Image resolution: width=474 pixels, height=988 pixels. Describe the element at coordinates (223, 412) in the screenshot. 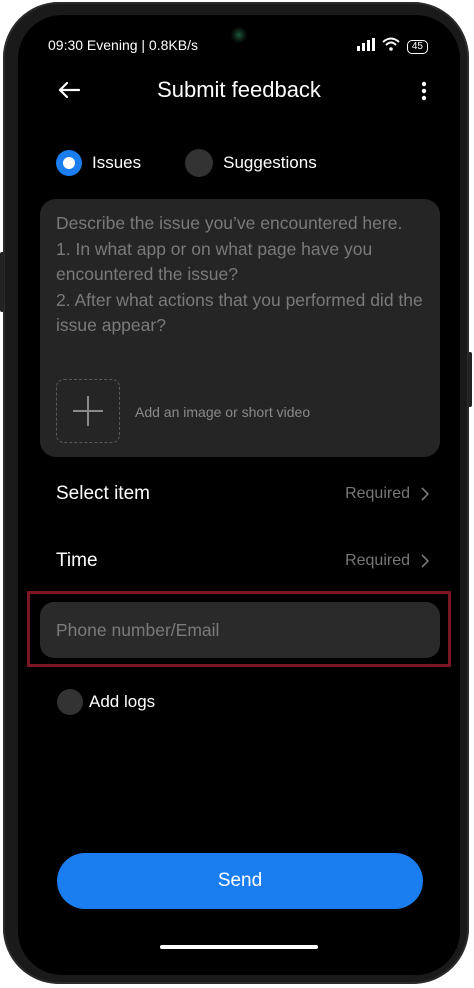

I see `add-media-label: Add an image or short video` at that location.